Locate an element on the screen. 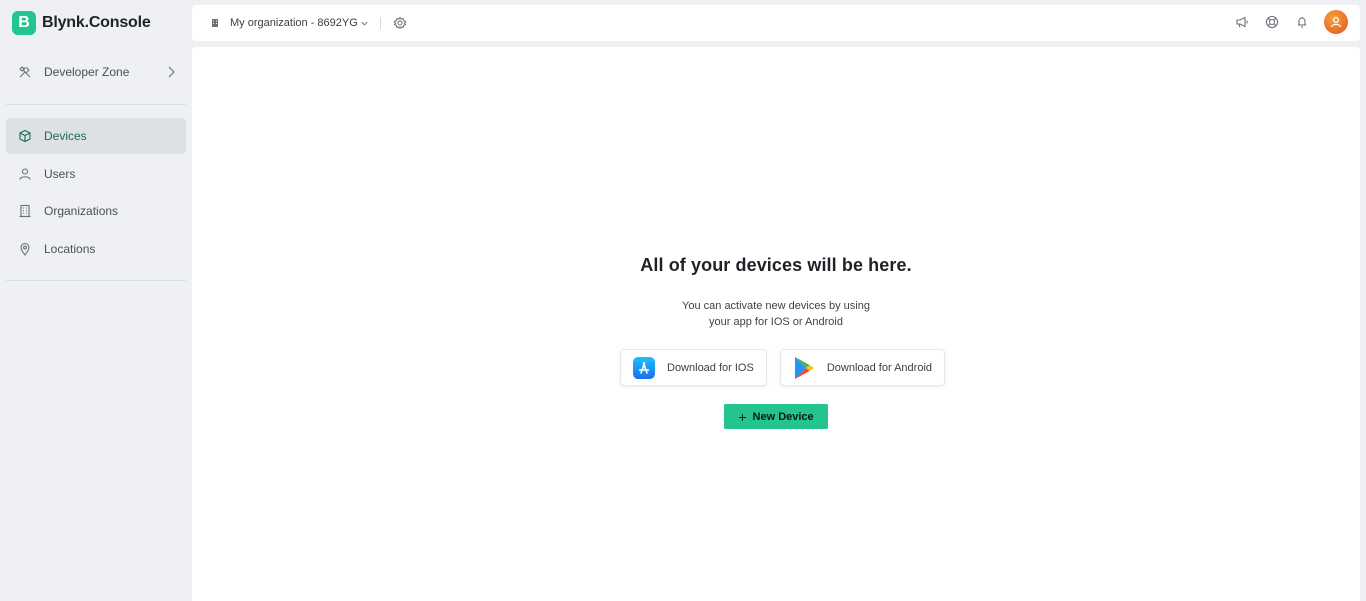 This screenshot has width=1366, height=601. help-icon is located at coordinates (1272, 22).